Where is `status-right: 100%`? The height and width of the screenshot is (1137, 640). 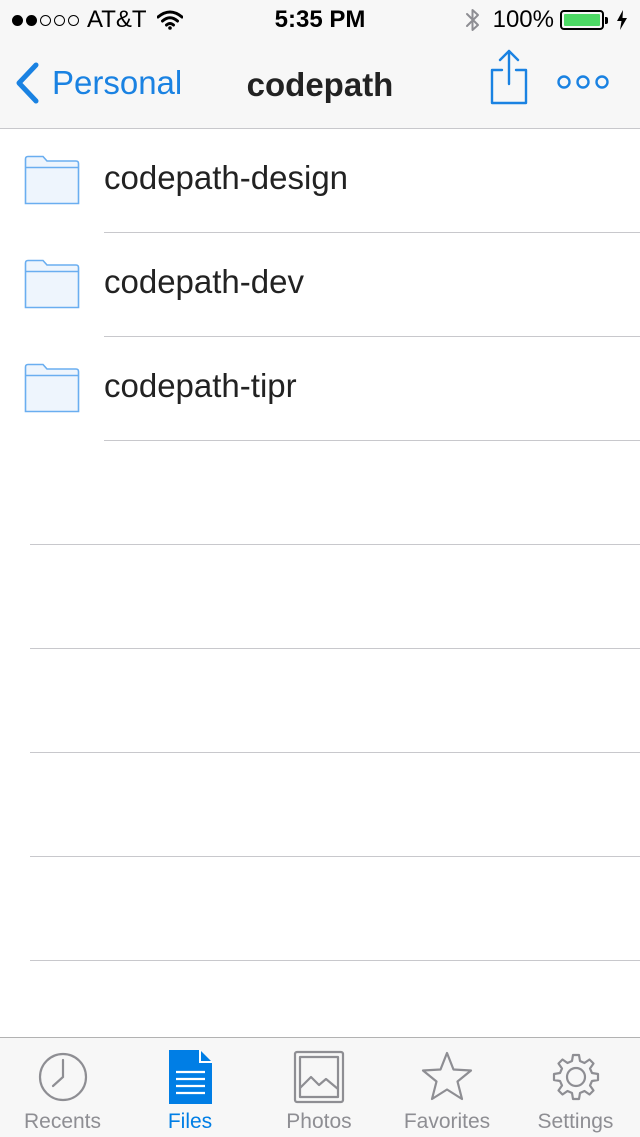
status-right: 100% is located at coordinates (546, 20).